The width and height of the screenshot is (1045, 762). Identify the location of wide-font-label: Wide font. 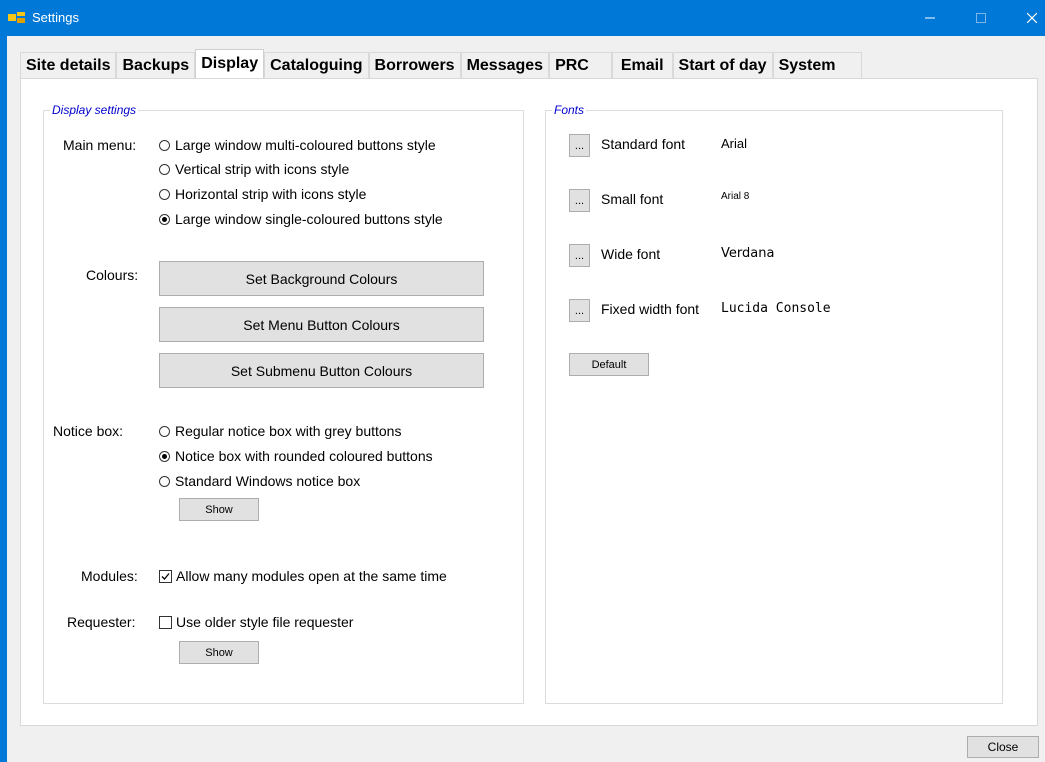
(631, 254).